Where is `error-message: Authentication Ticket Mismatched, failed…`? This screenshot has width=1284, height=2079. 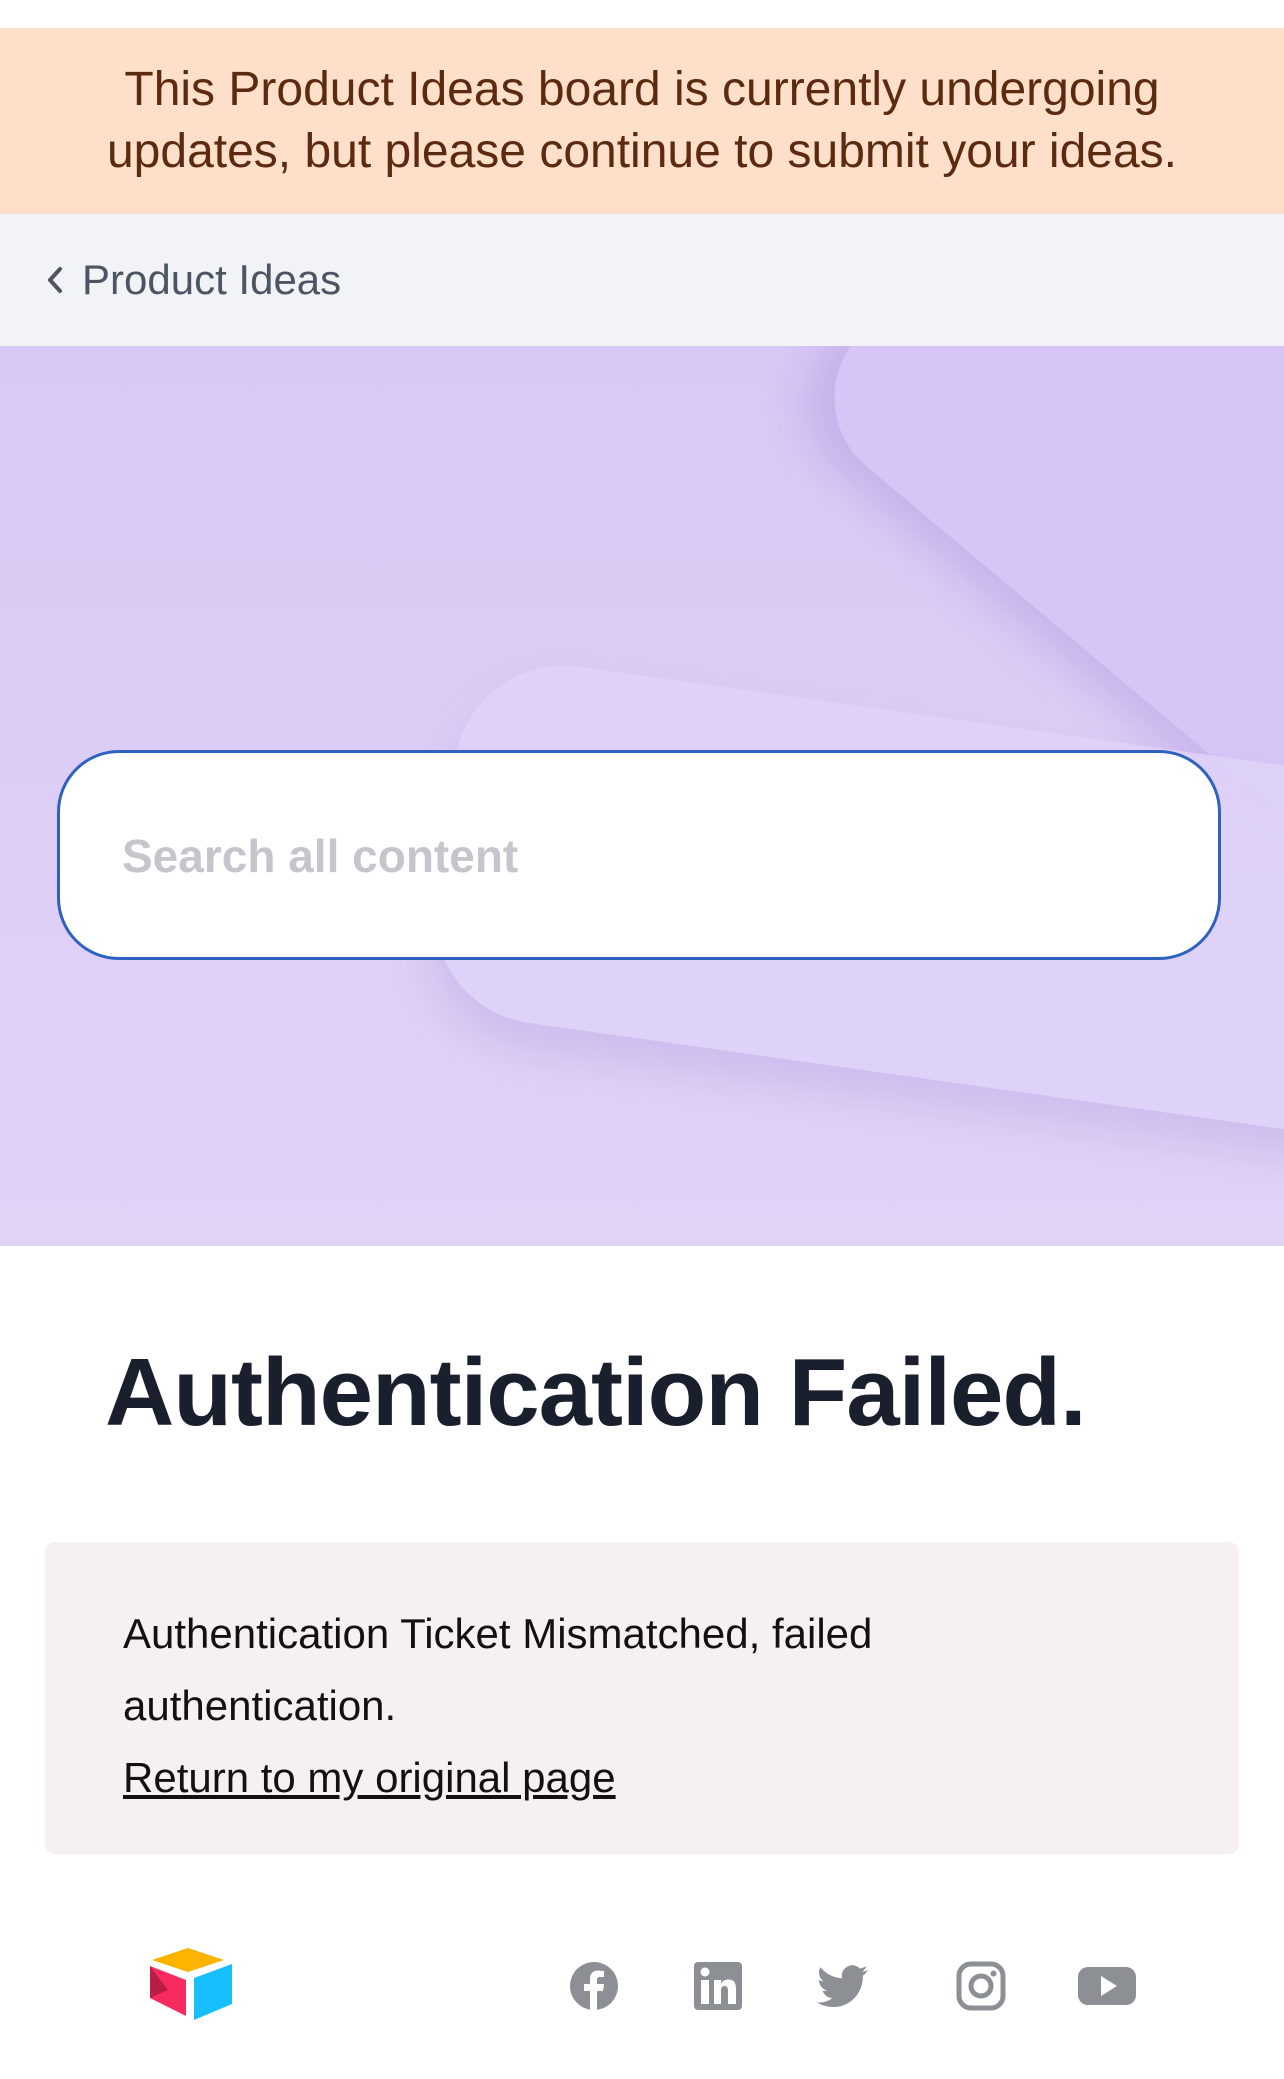 error-message: Authentication Ticket Mismatched, failed… is located at coordinates (498, 1669).